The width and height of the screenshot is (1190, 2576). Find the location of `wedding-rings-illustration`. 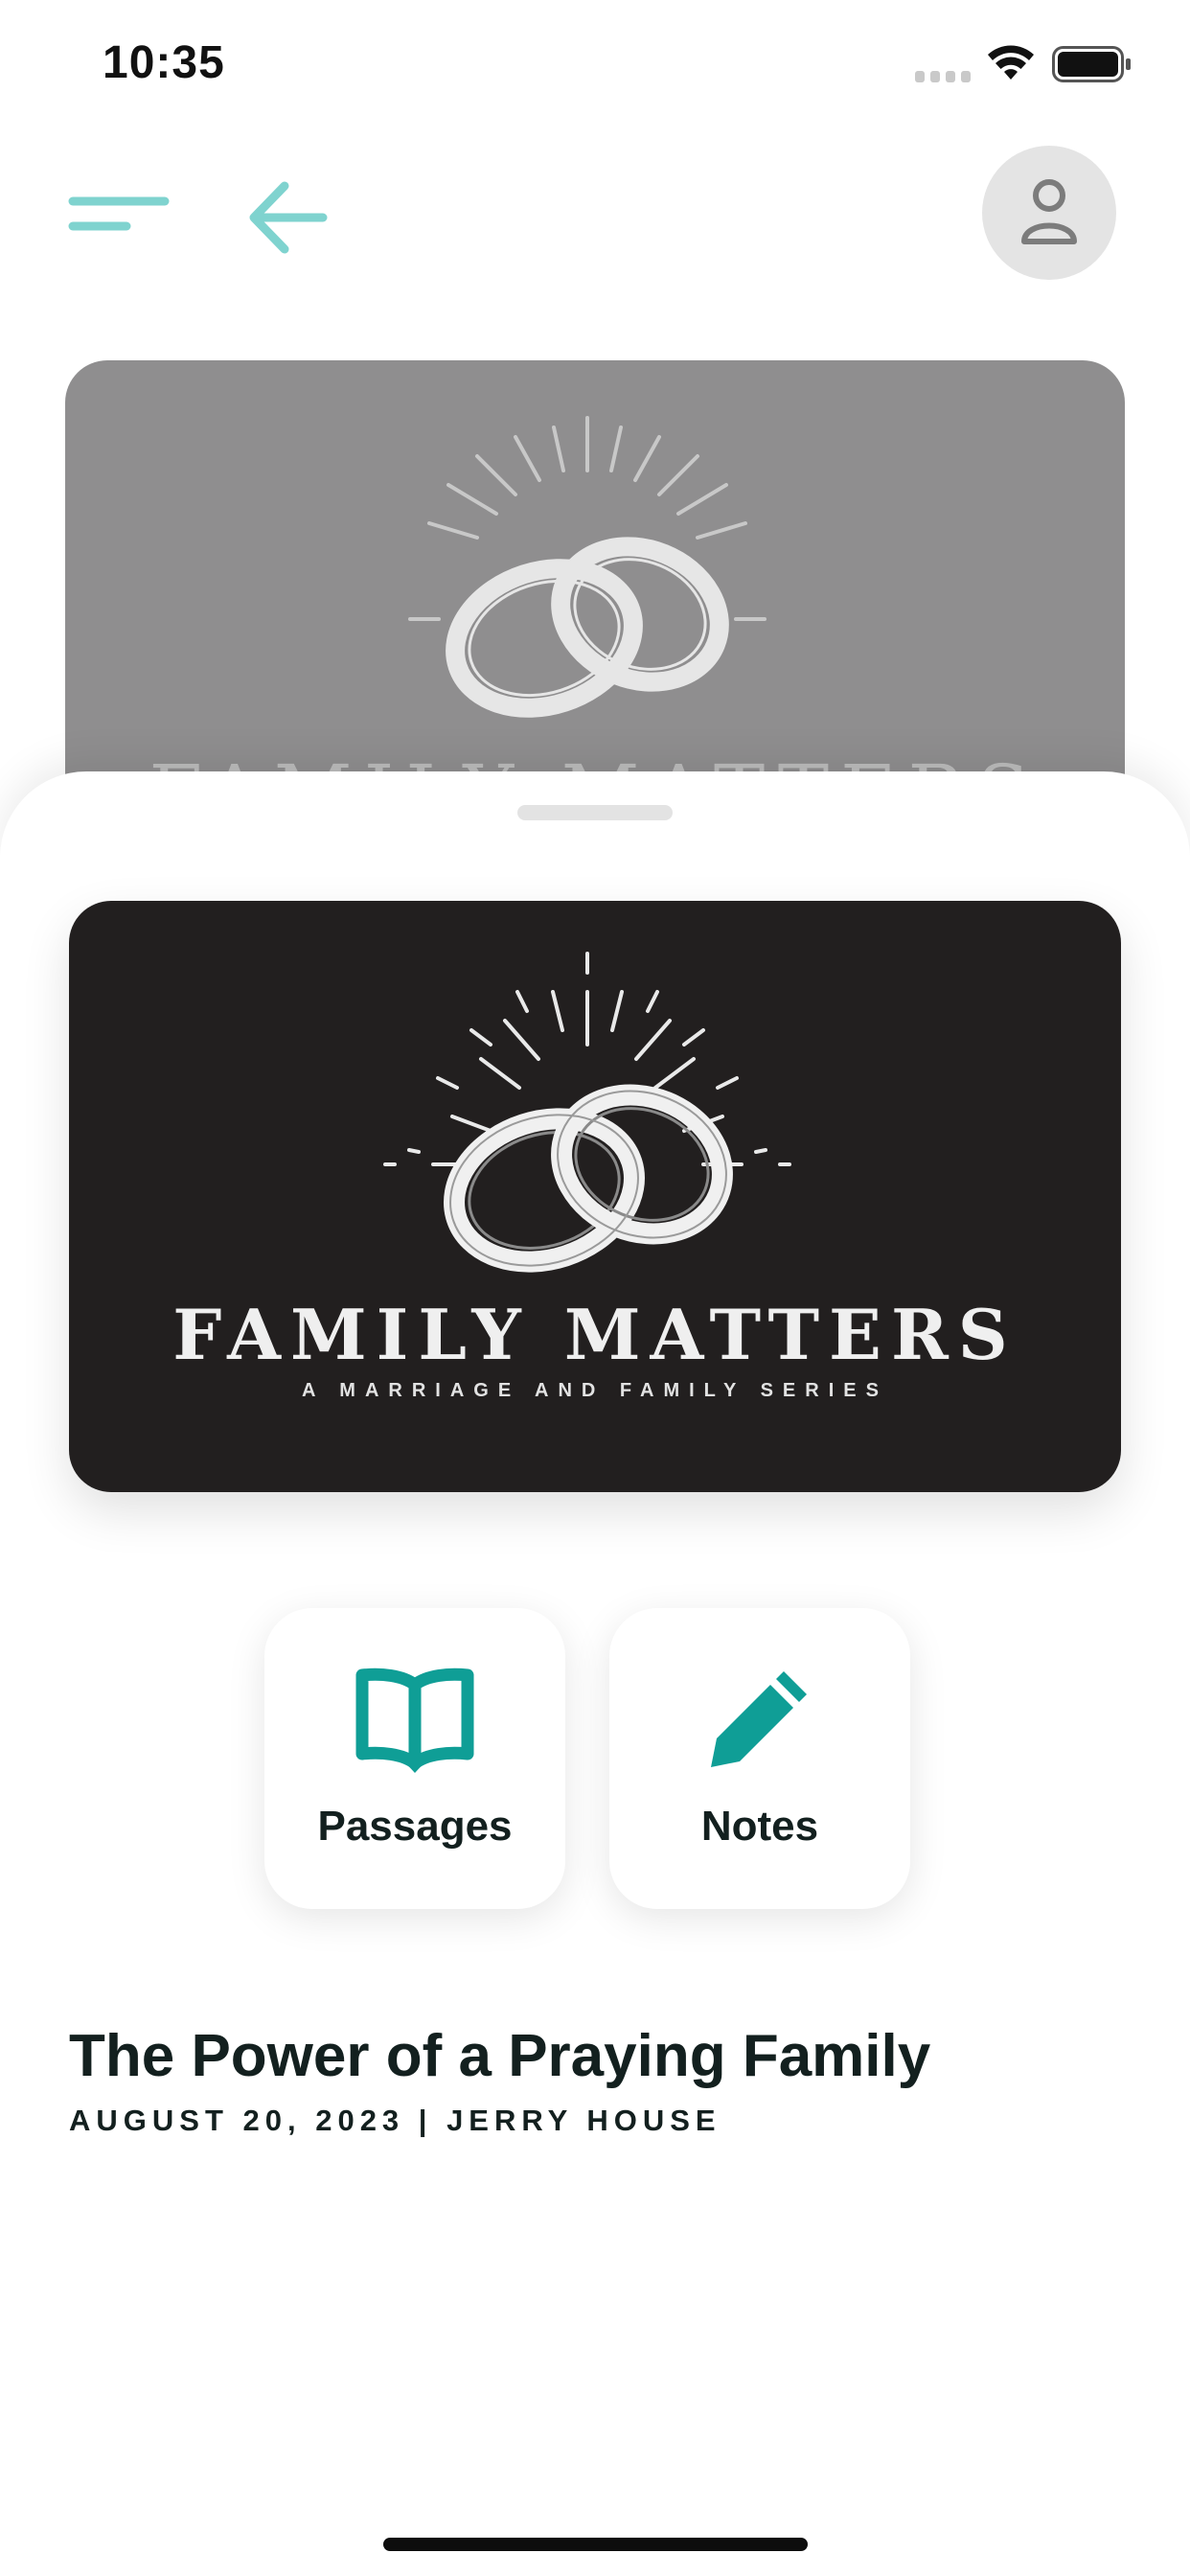

wedding-rings-illustration is located at coordinates (587, 1112).